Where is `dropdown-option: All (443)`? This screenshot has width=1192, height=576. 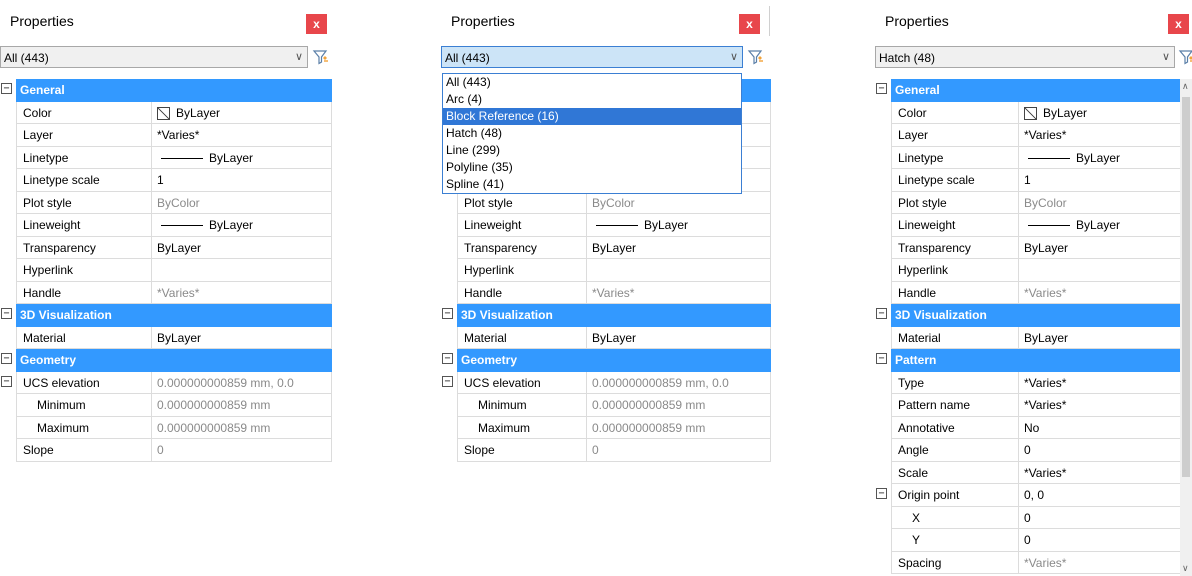 dropdown-option: All (443) is located at coordinates (592, 82).